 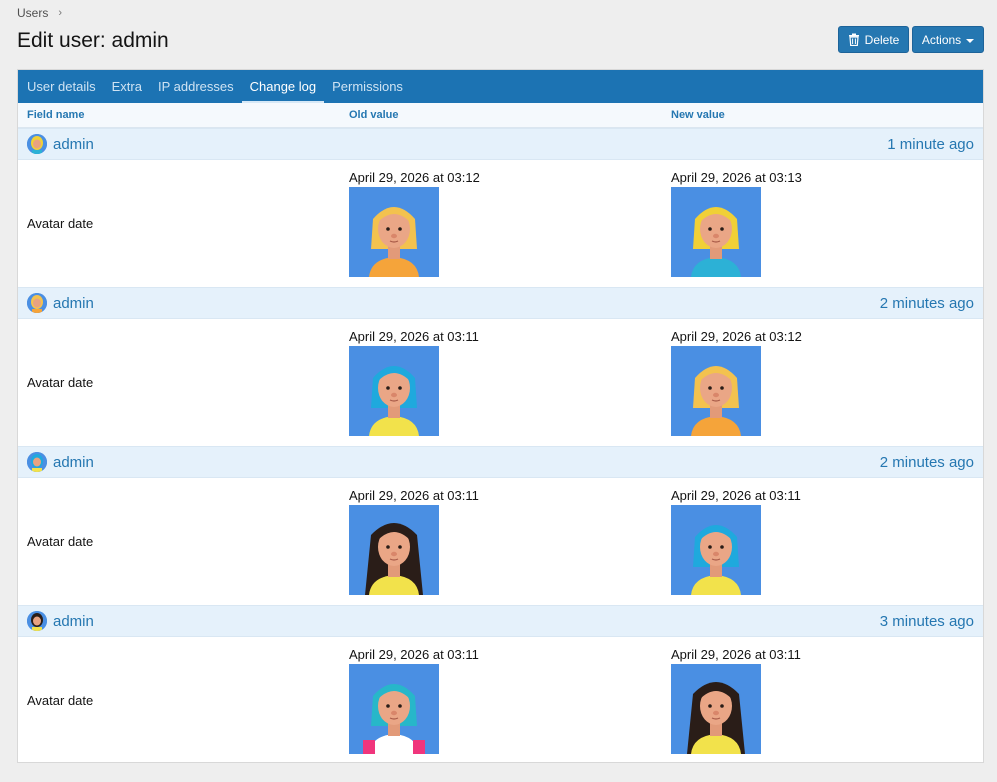 I want to click on new-value-date: April 29, 2026 at 03:13, so click(x=736, y=177).